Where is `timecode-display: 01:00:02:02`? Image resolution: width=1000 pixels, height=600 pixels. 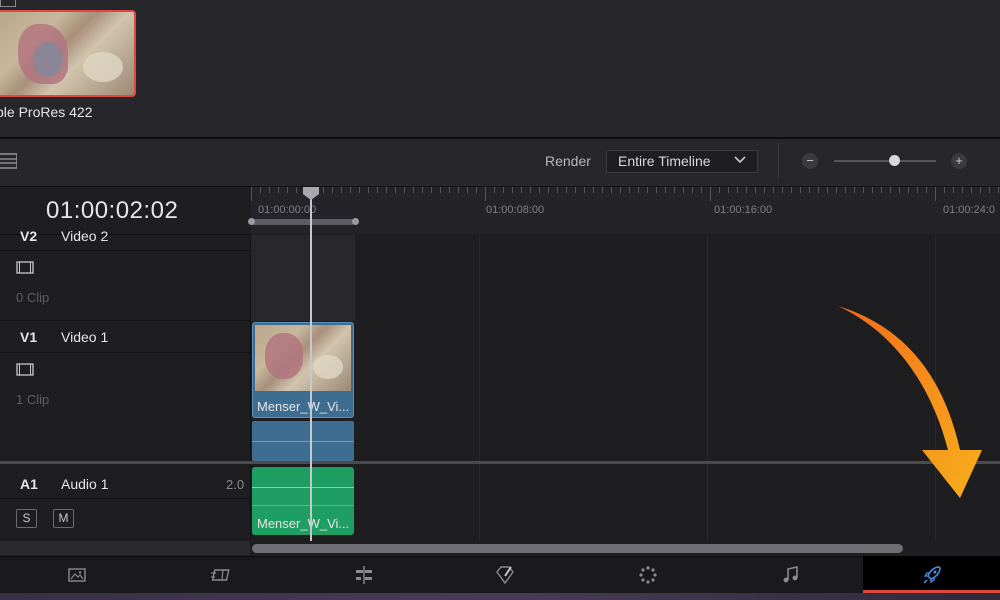 timecode-display: 01:00:02:02 is located at coordinates (112, 211).